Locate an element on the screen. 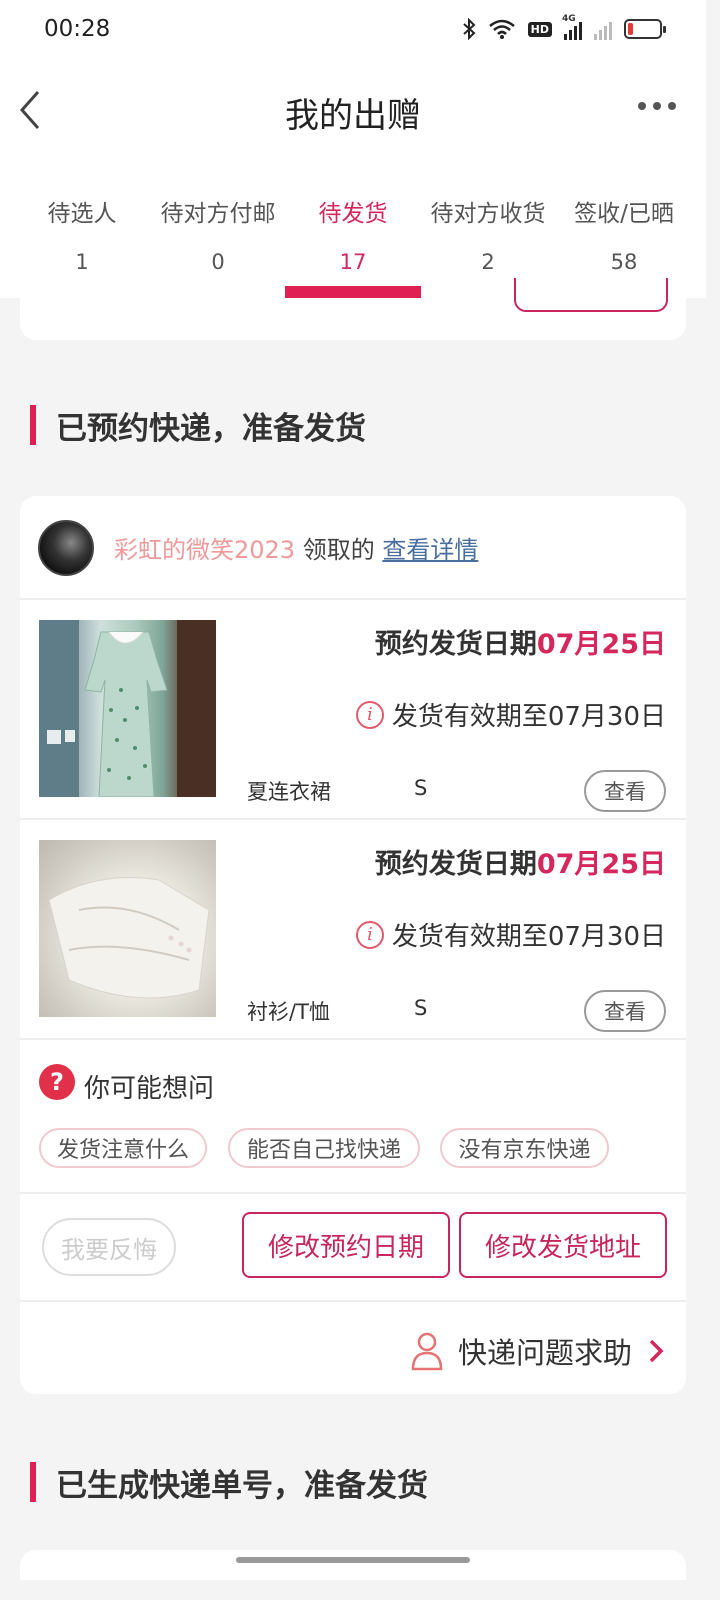  item-category: 夏连衣裙 is located at coordinates (289, 792).